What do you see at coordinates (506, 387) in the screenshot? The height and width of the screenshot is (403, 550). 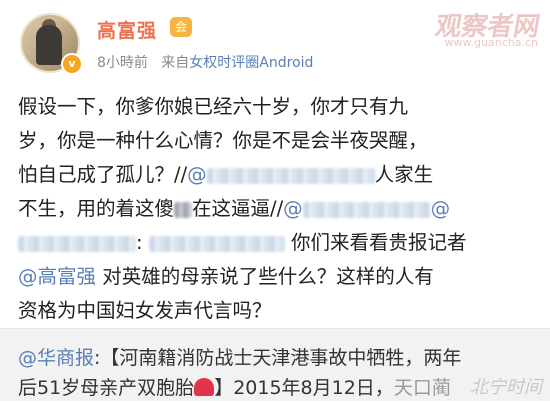 I see `watermark-bottom: 北宁时间` at bounding box center [506, 387].